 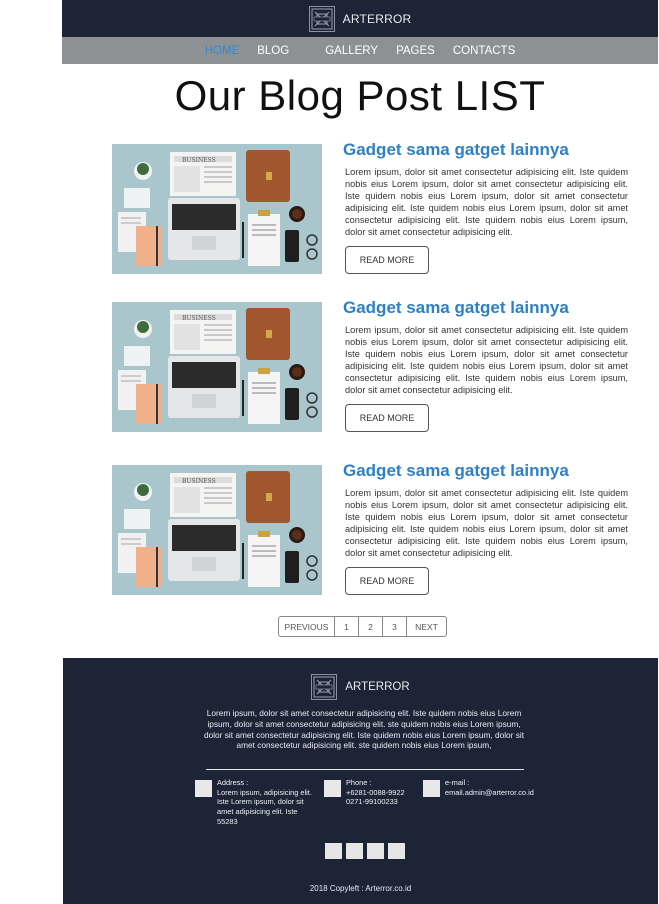 I want to click on phone-icon, so click(x=332, y=788).